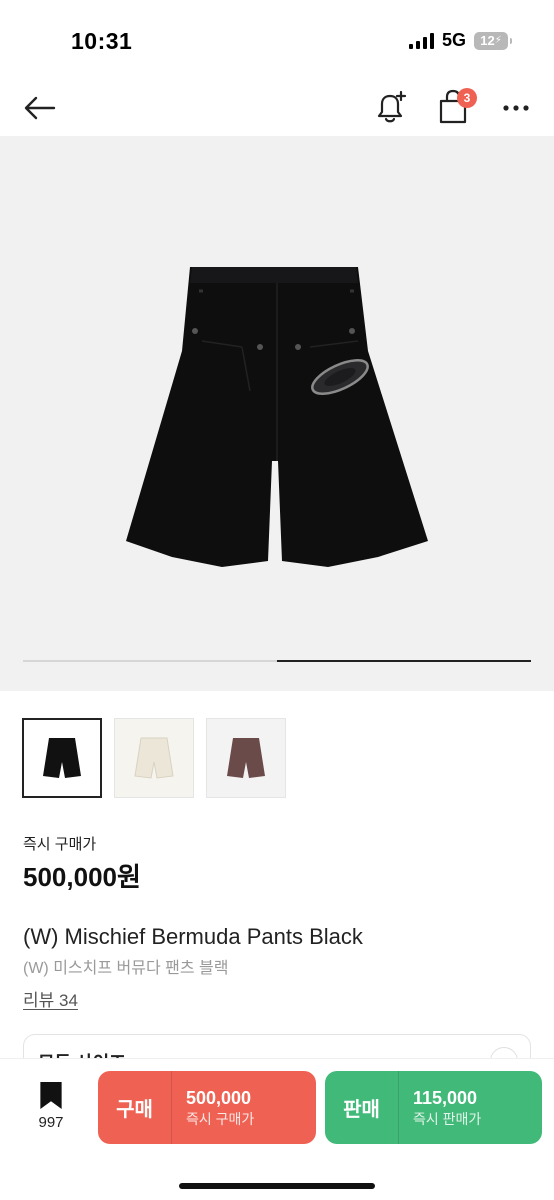 The height and width of the screenshot is (1200, 554). I want to click on sell-price: 115,000, so click(445, 1097).